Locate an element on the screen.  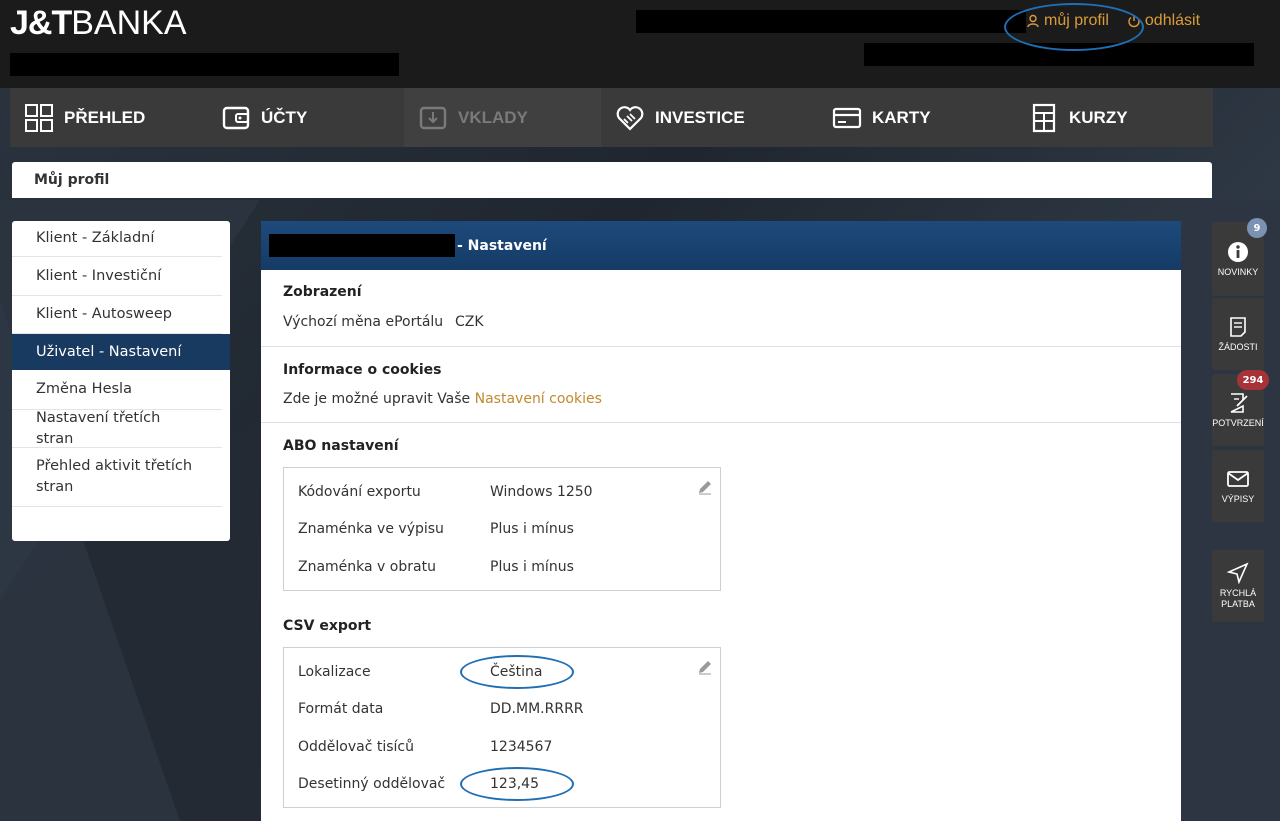
profile-link: můj profil is located at coordinates (1067, 21).